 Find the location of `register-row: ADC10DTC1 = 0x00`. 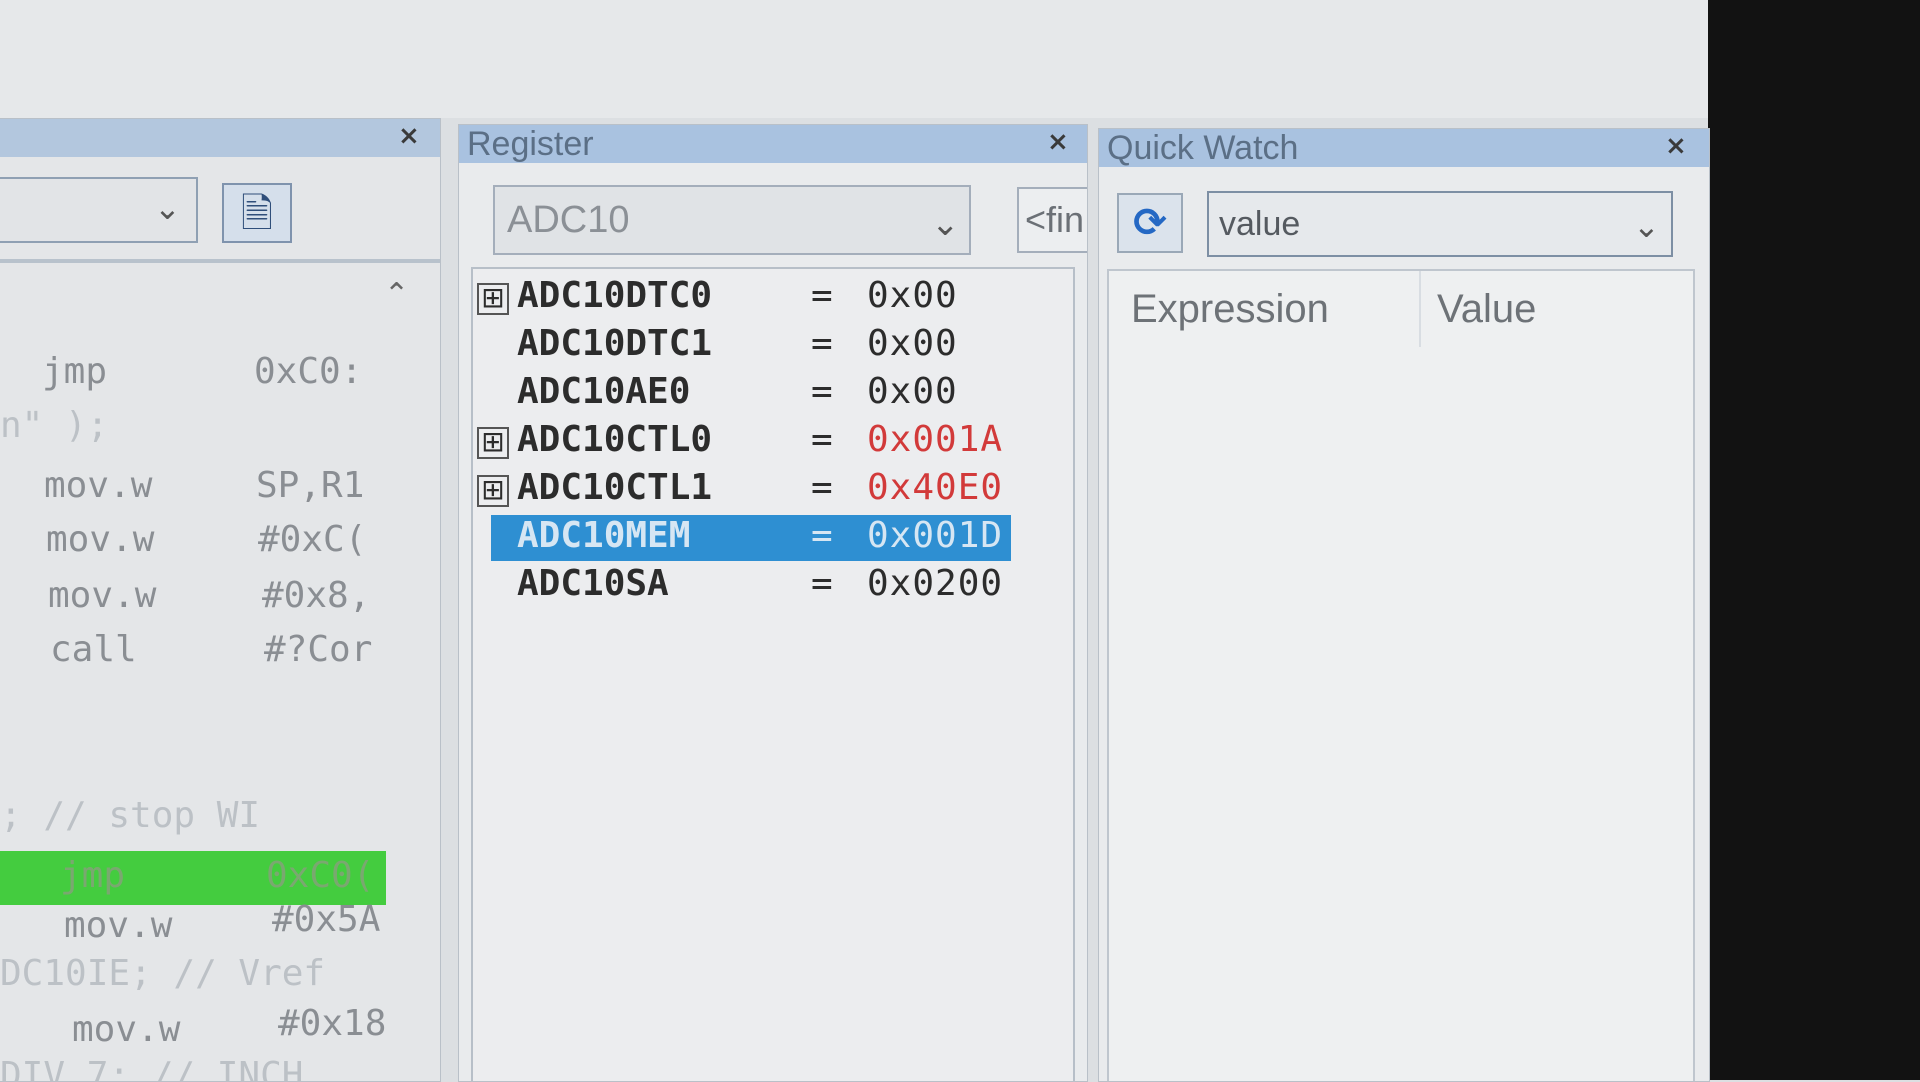

register-row: ADC10DTC1 = 0x00 is located at coordinates (773, 346).